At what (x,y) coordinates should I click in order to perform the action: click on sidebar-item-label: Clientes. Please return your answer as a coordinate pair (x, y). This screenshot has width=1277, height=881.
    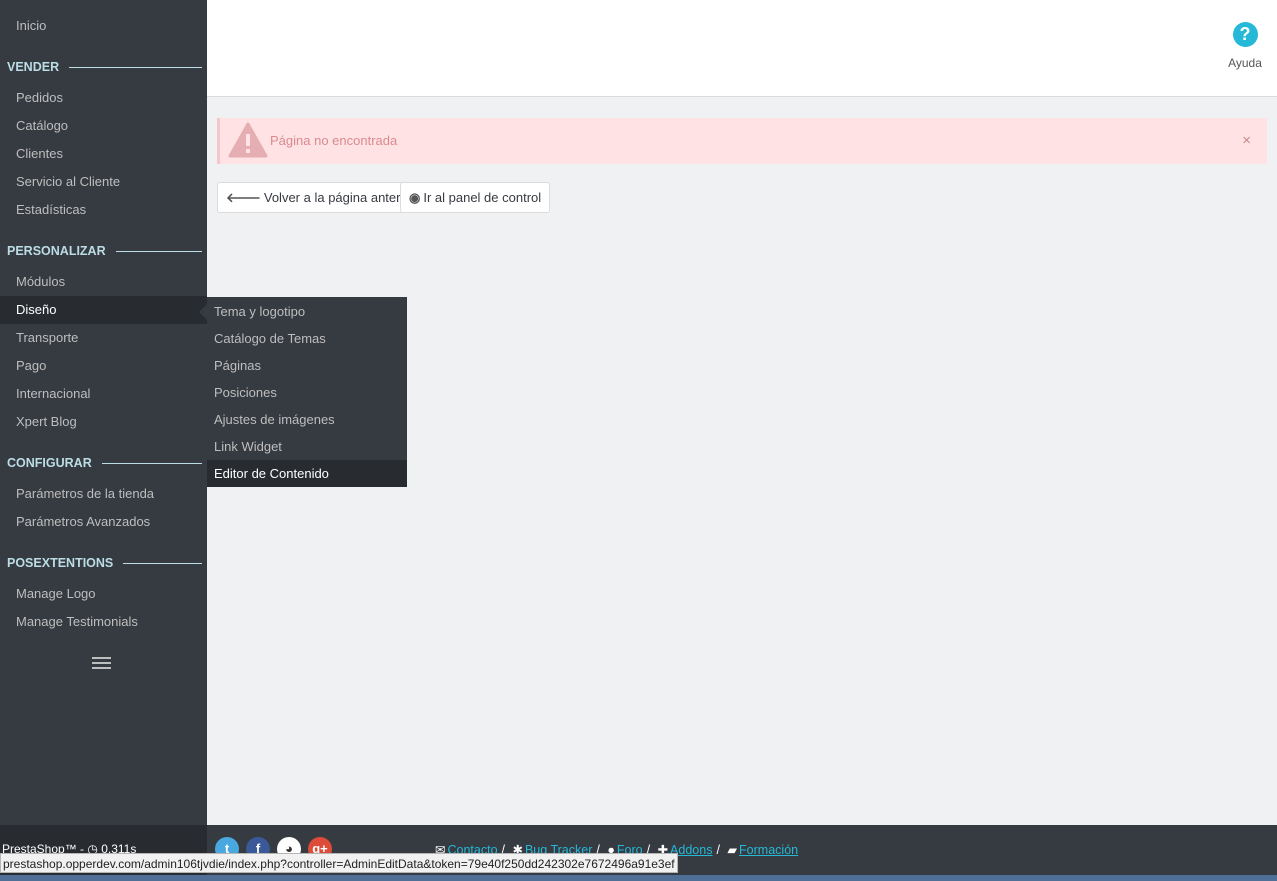
    Looking at the image, I should click on (39, 153).